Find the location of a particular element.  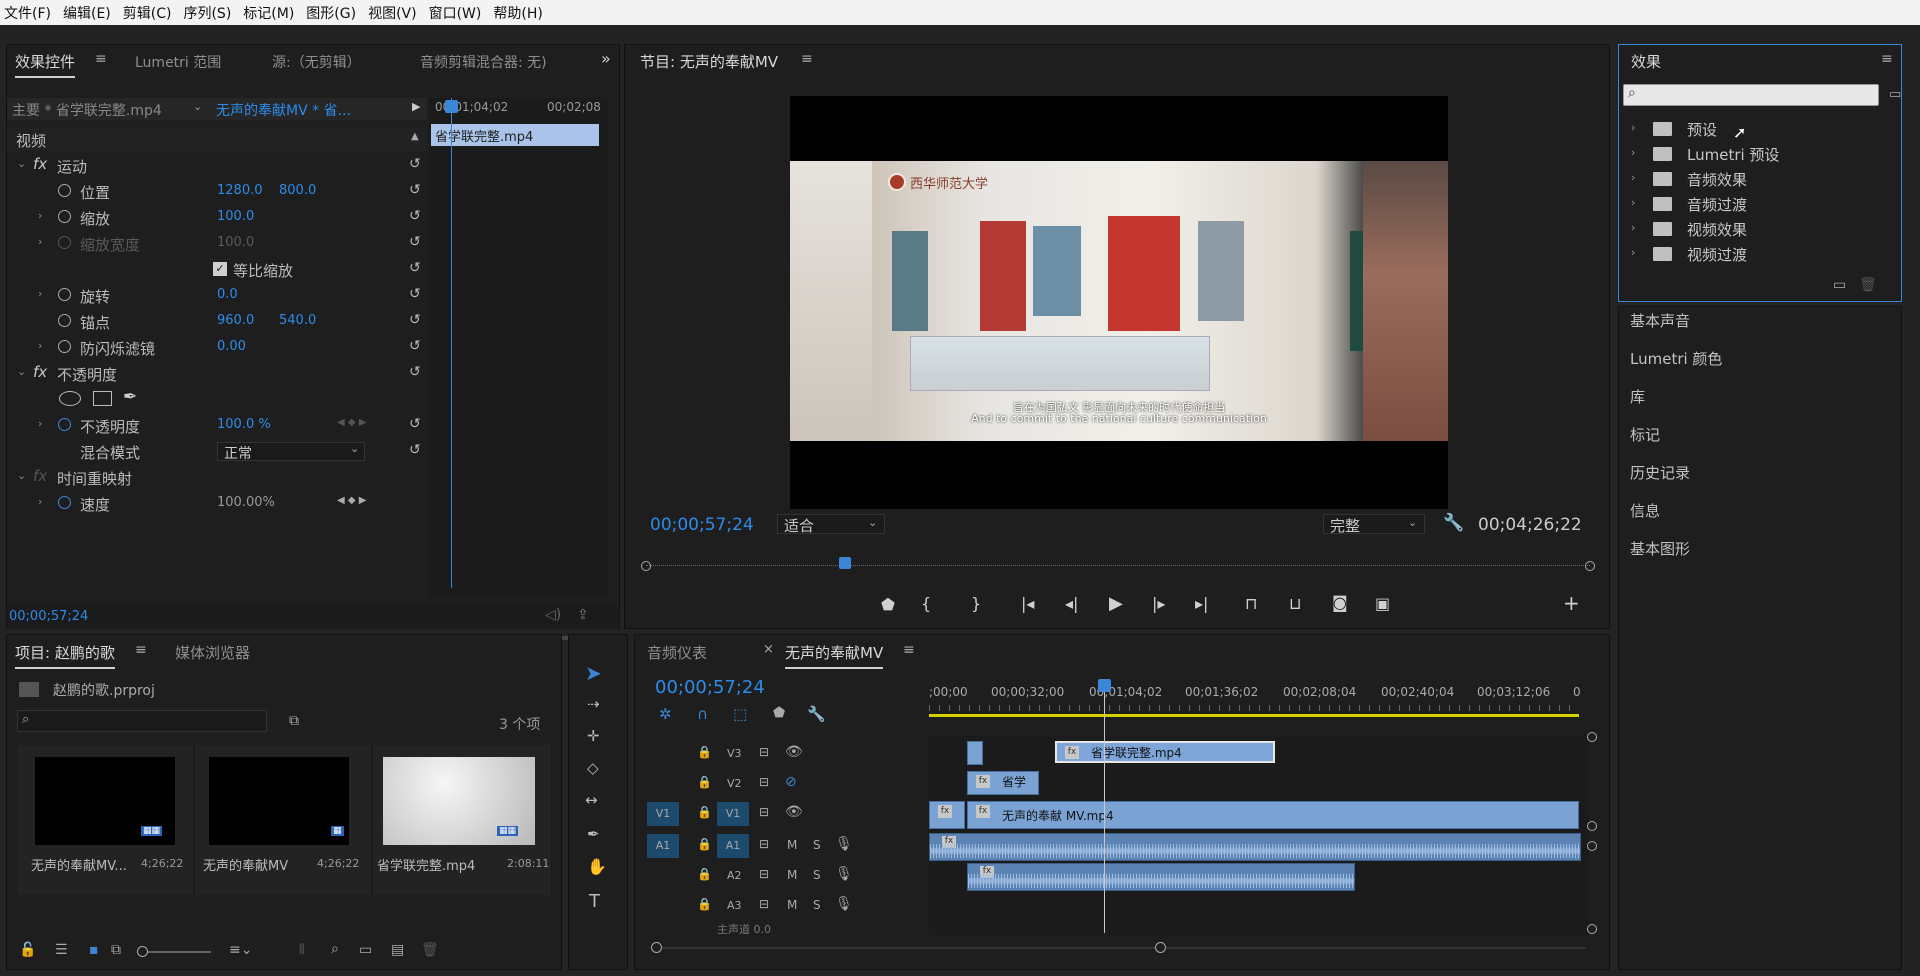

source-patch-v1: V1 is located at coordinates (663, 814).